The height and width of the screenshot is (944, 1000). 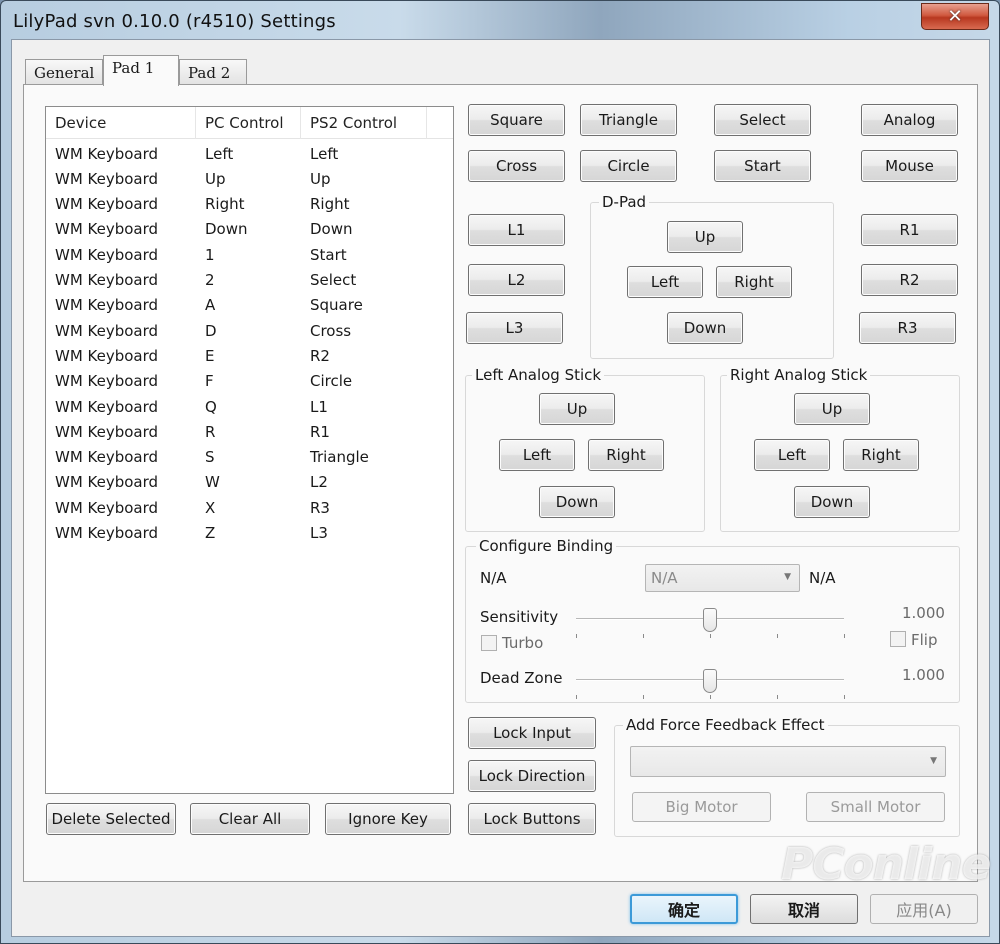 I want to click on column-ps2-control: PS2 Control, so click(x=364, y=123).